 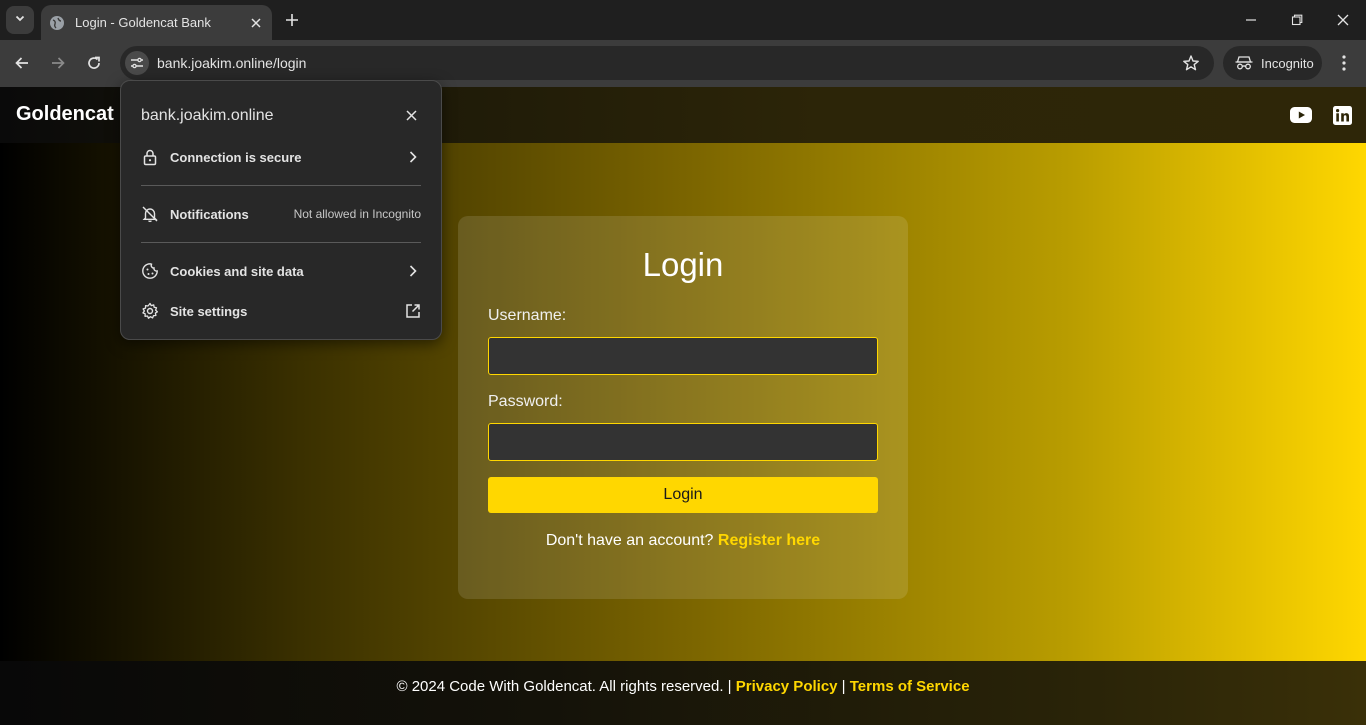 I want to click on tab-search-button, so click(x=20, y=20).